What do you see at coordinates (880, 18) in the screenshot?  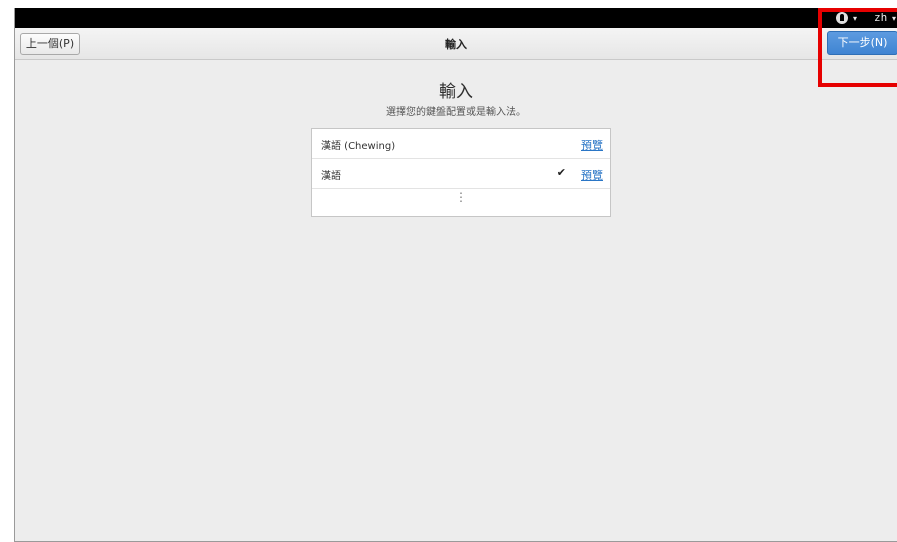 I see `language-indicator: zh` at bounding box center [880, 18].